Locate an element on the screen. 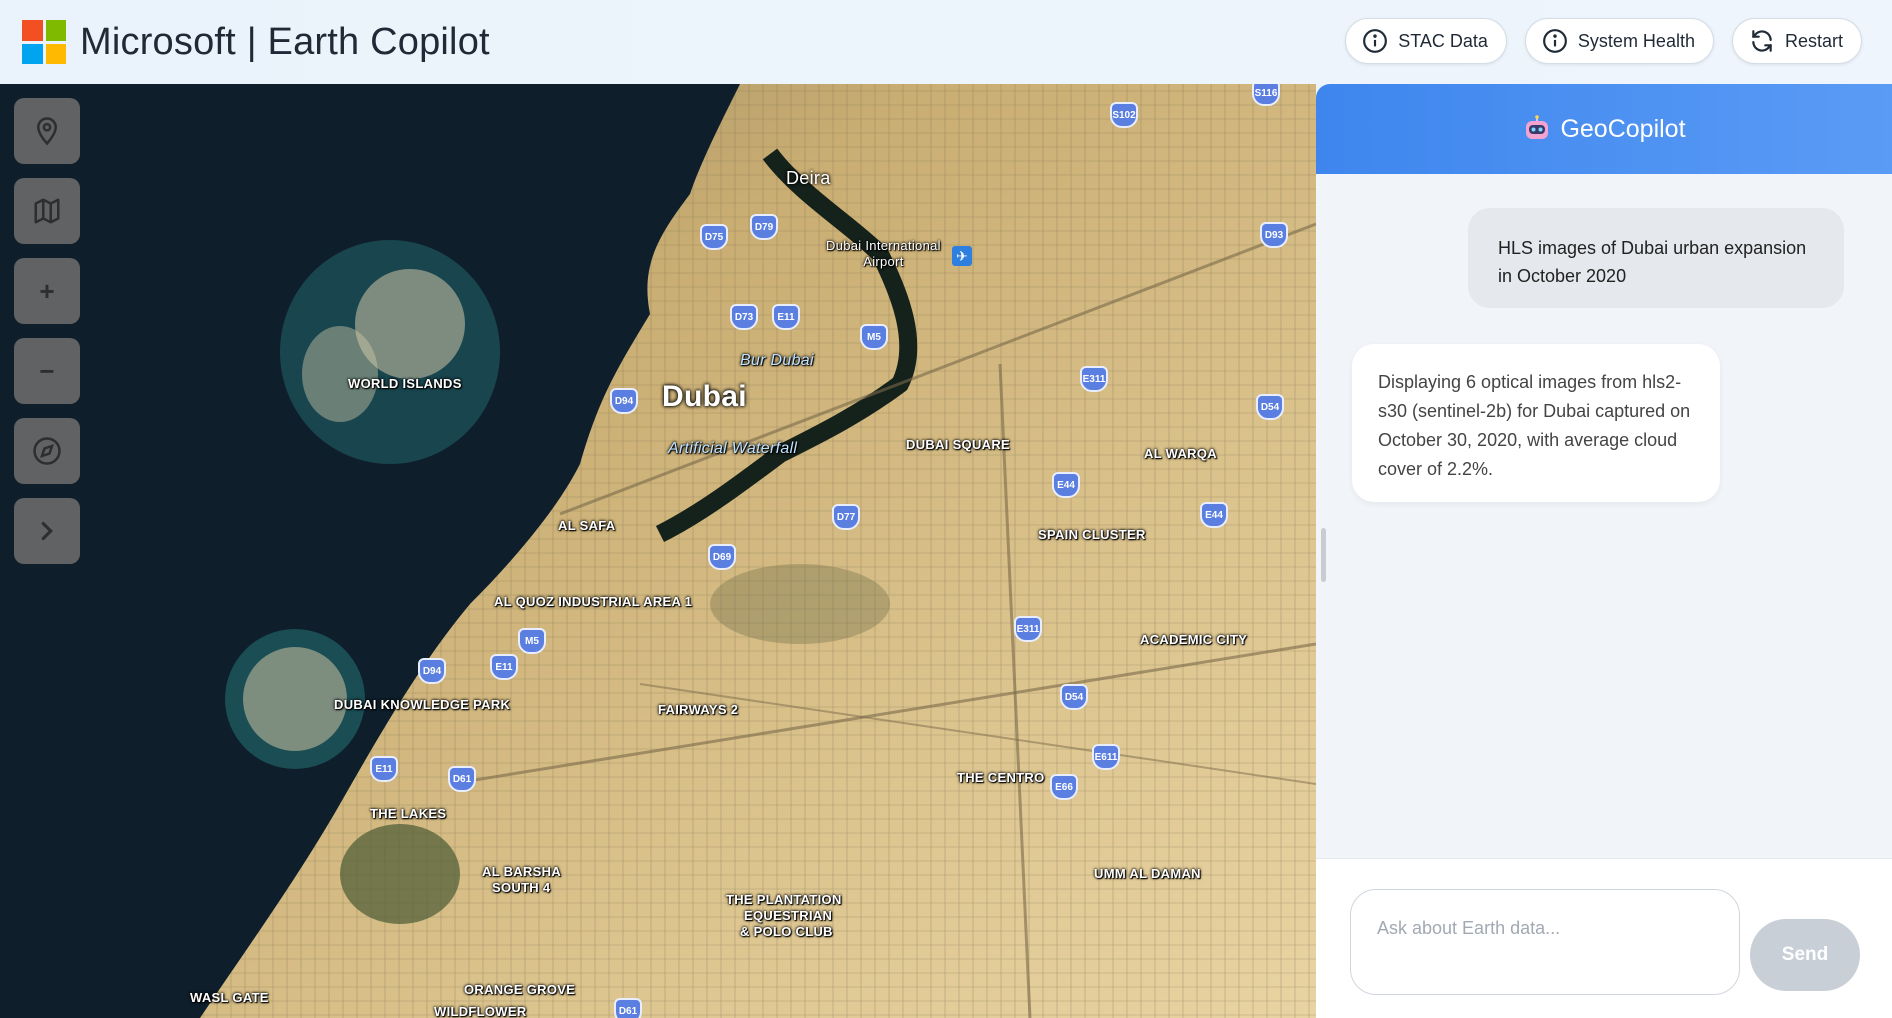 Image resolution: width=1892 pixels, height=1018 pixels. chat-input-area: Send is located at coordinates (1604, 938).